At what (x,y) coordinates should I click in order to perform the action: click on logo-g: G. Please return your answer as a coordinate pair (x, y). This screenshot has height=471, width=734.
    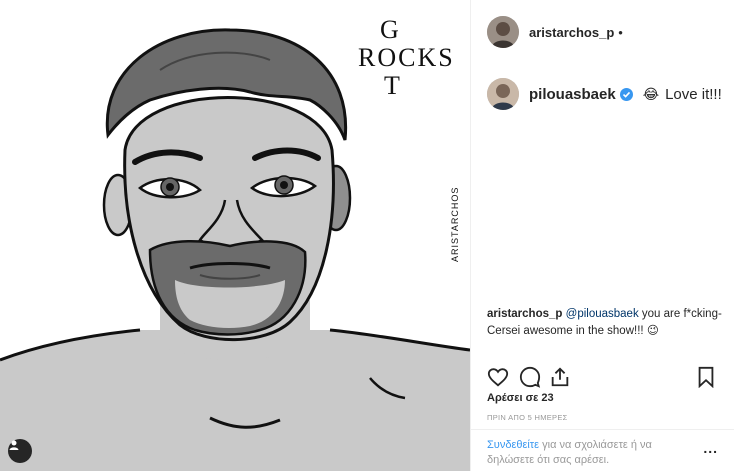
    Looking at the image, I should click on (389, 29).